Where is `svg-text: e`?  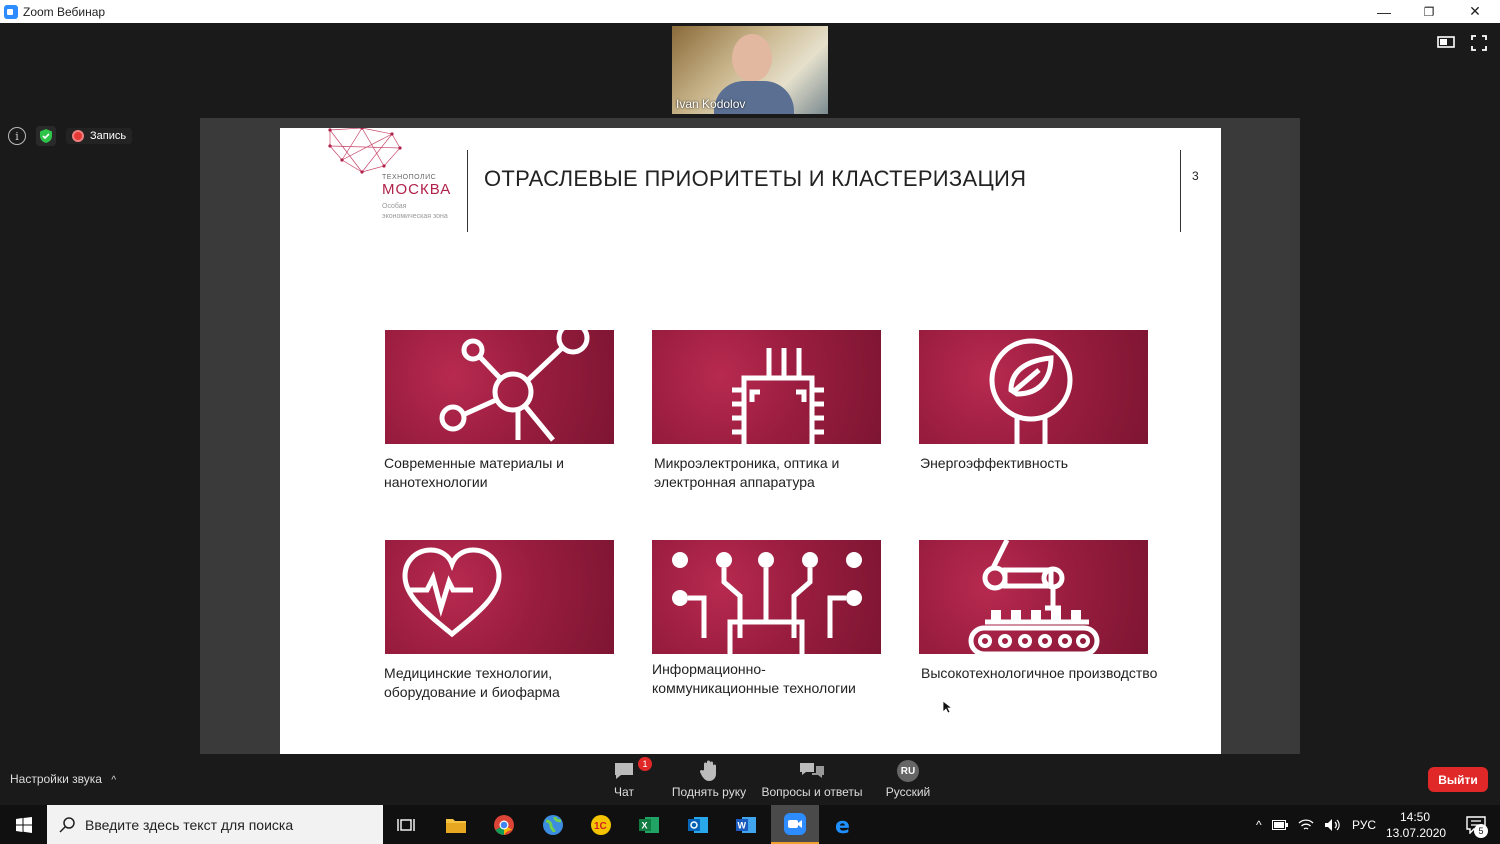 svg-text: e is located at coordinates (842, 825).